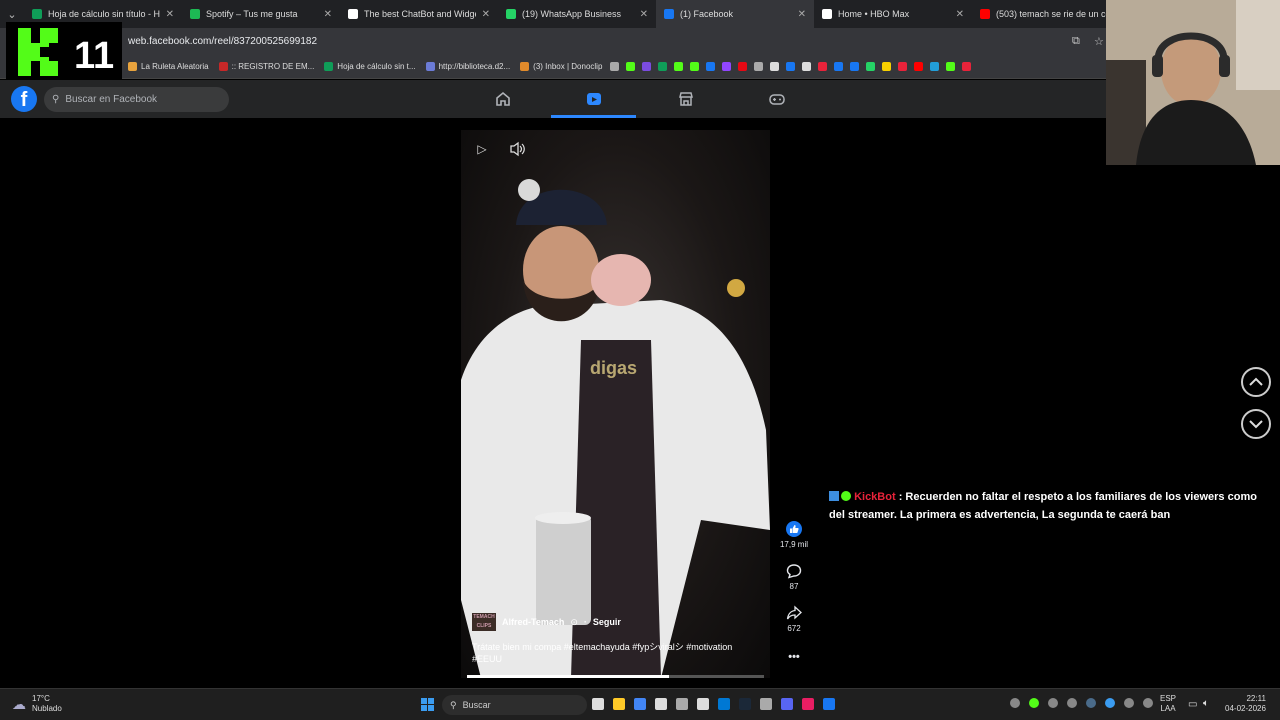  I want to click on browser-tab: Spotify – Tus me gusta ✕, so click(261, 14).